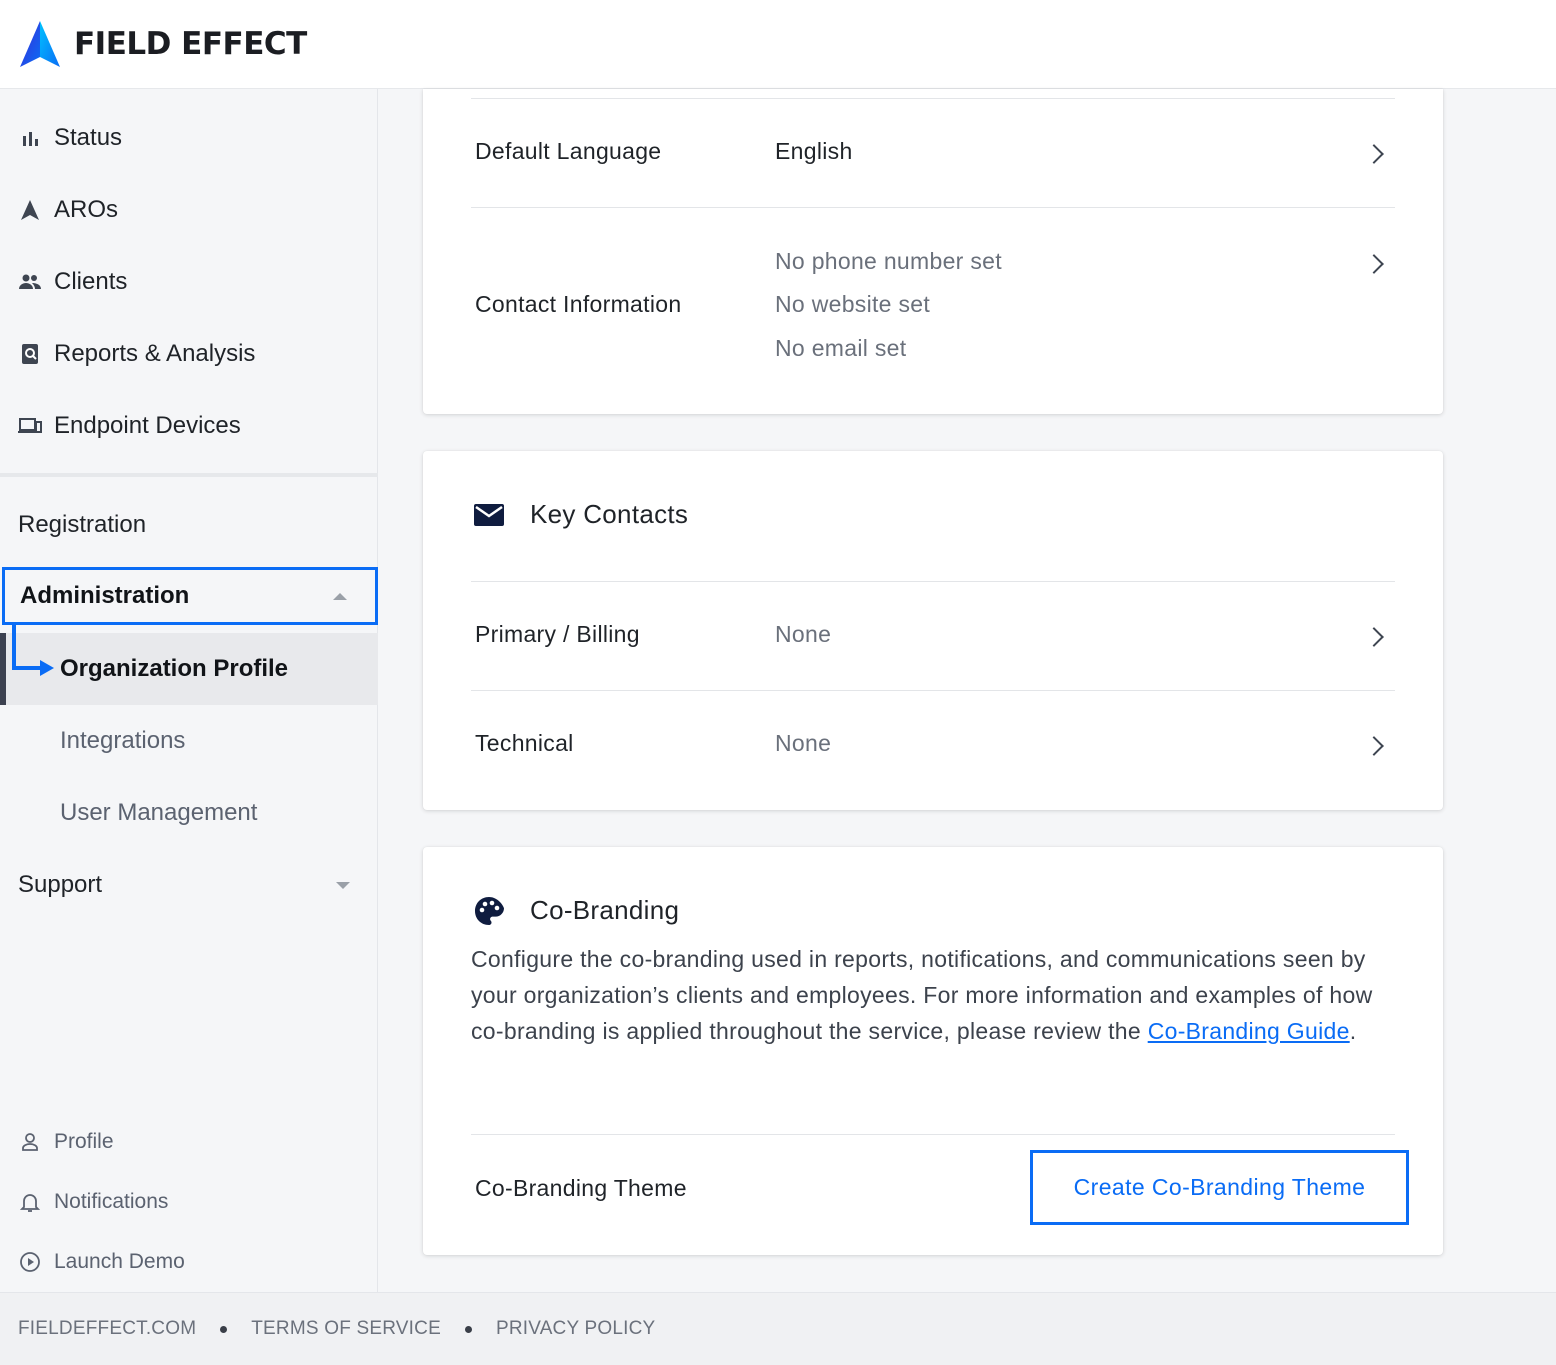 Image resolution: width=1556 pixels, height=1365 pixels. I want to click on footer-link-privacy: PRIVACY POLICY, so click(575, 1329).